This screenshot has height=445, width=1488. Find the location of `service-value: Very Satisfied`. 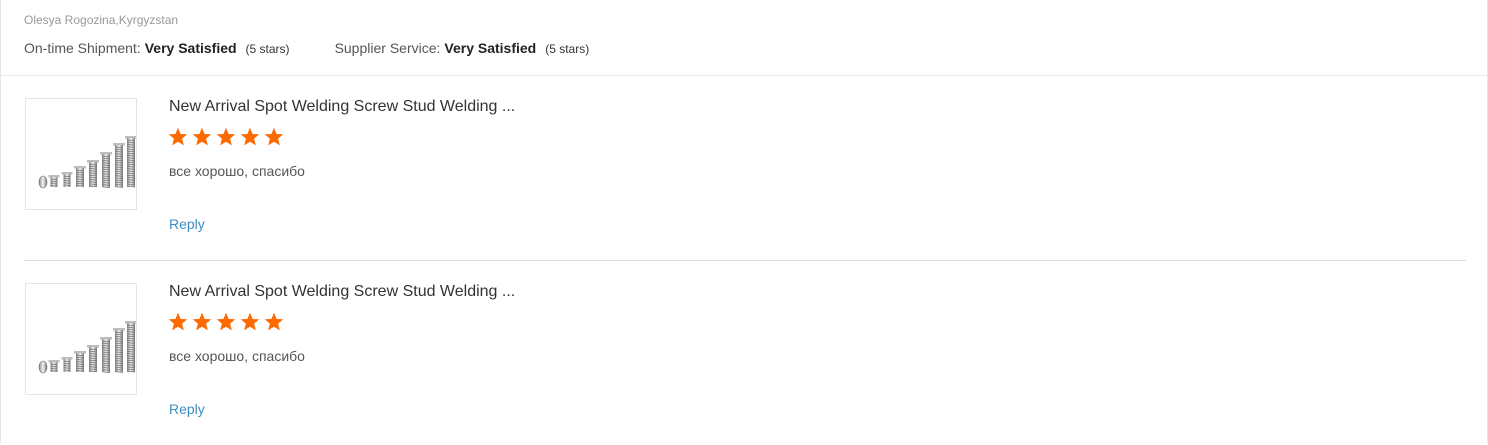

service-value: Very Satisfied is located at coordinates (490, 48).